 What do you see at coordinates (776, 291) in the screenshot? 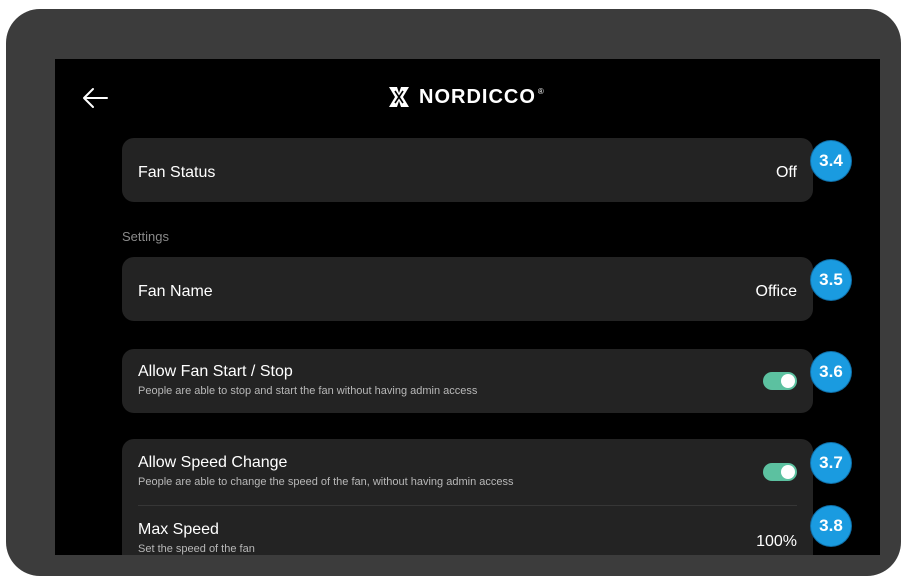
I see `fan-name-value: Office` at bounding box center [776, 291].